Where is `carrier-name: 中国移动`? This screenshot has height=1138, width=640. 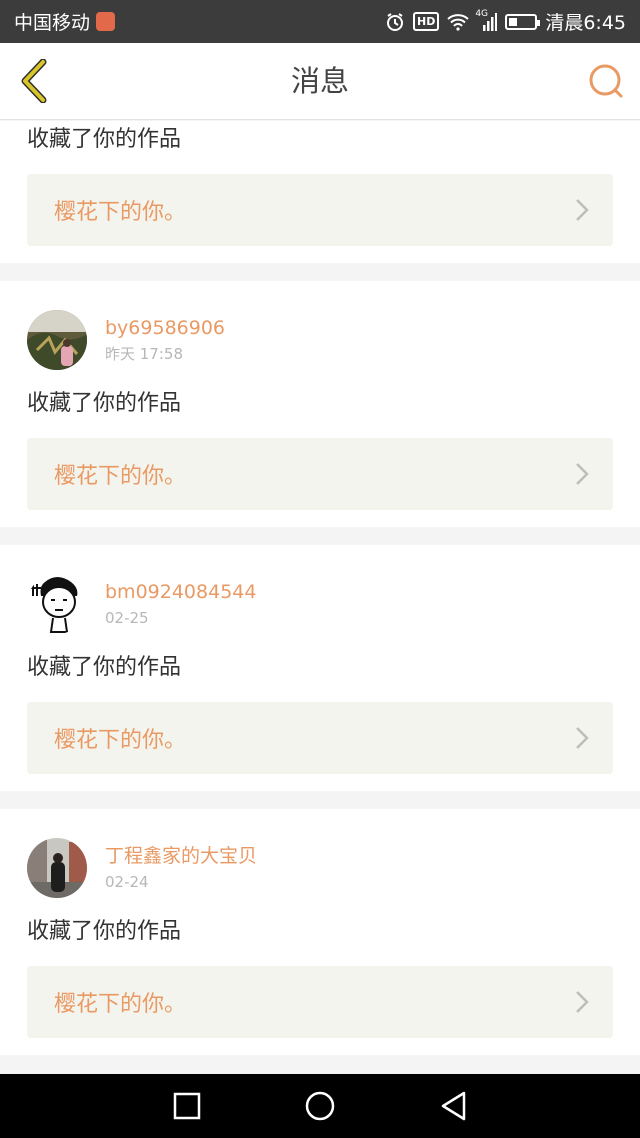 carrier-name: 中国移动 is located at coordinates (52, 23).